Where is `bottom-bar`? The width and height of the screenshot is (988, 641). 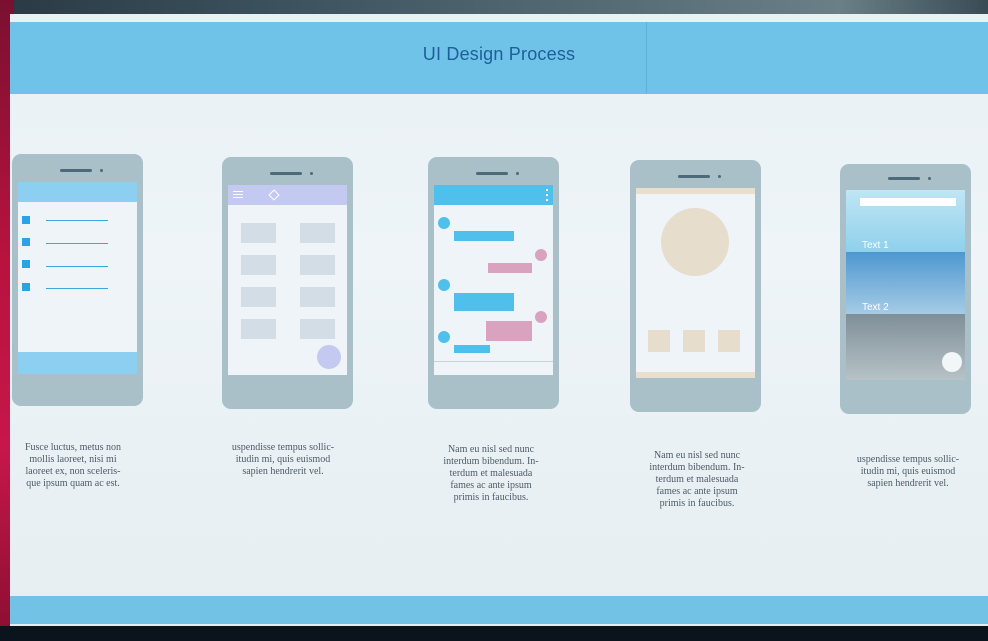
bottom-bar is located at coordinates (77, 363).